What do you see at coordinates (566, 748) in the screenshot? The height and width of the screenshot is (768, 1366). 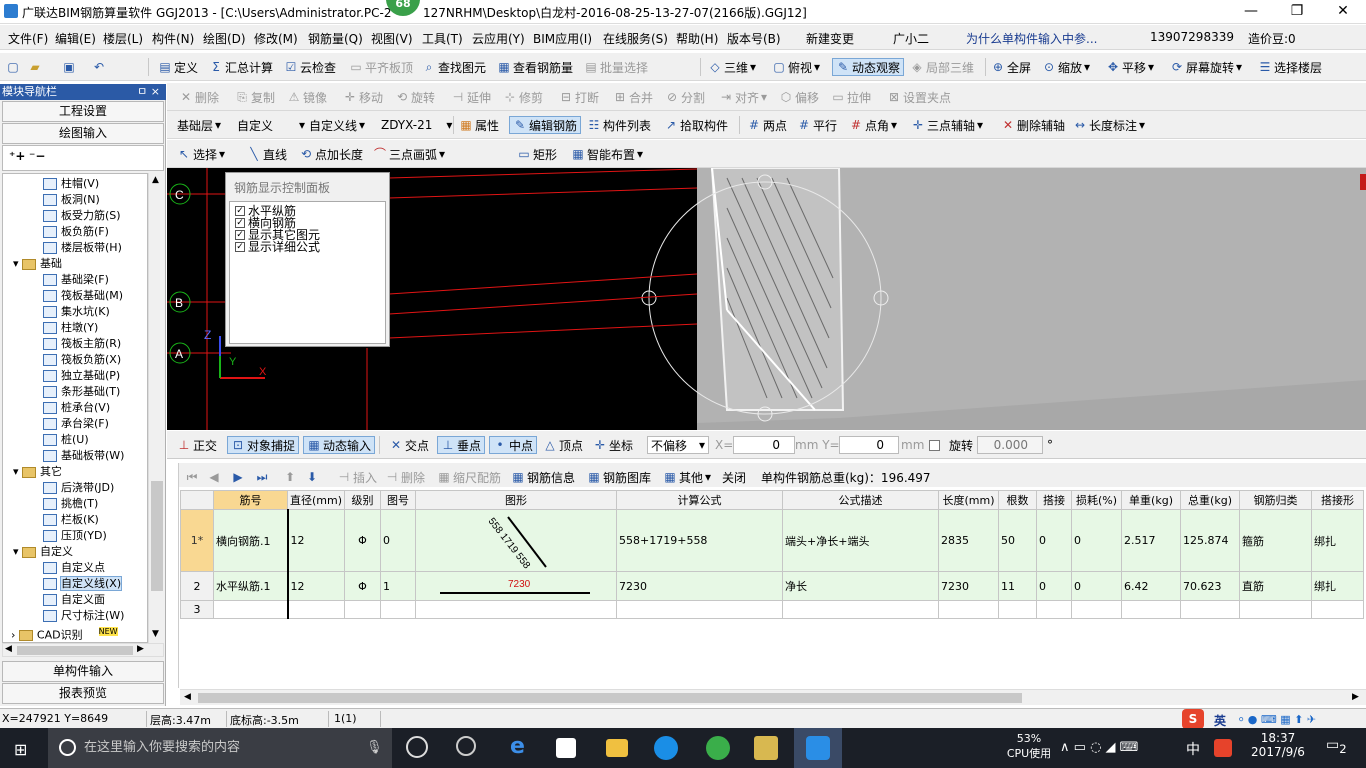 I see `store-icon` at bounding box center [566, 748].